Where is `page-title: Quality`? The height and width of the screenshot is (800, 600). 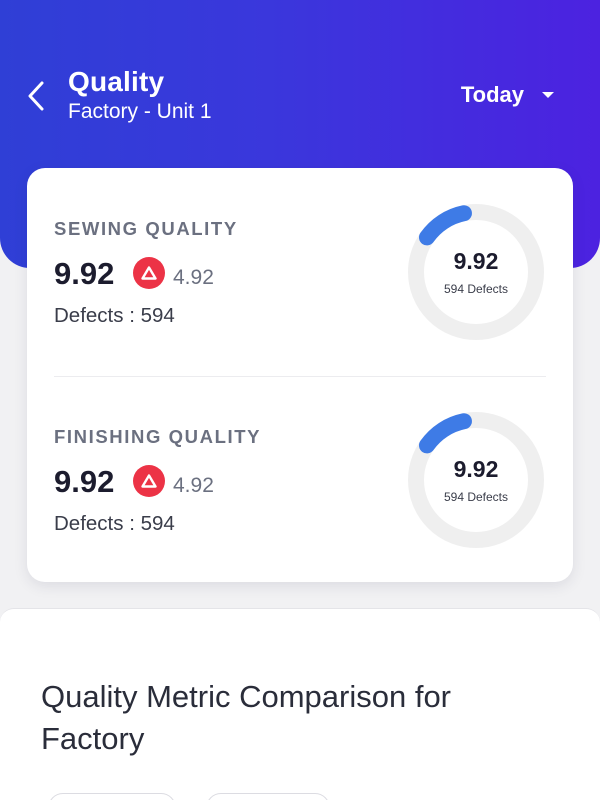
page-title: Quality is located at coordinates (116, 81).